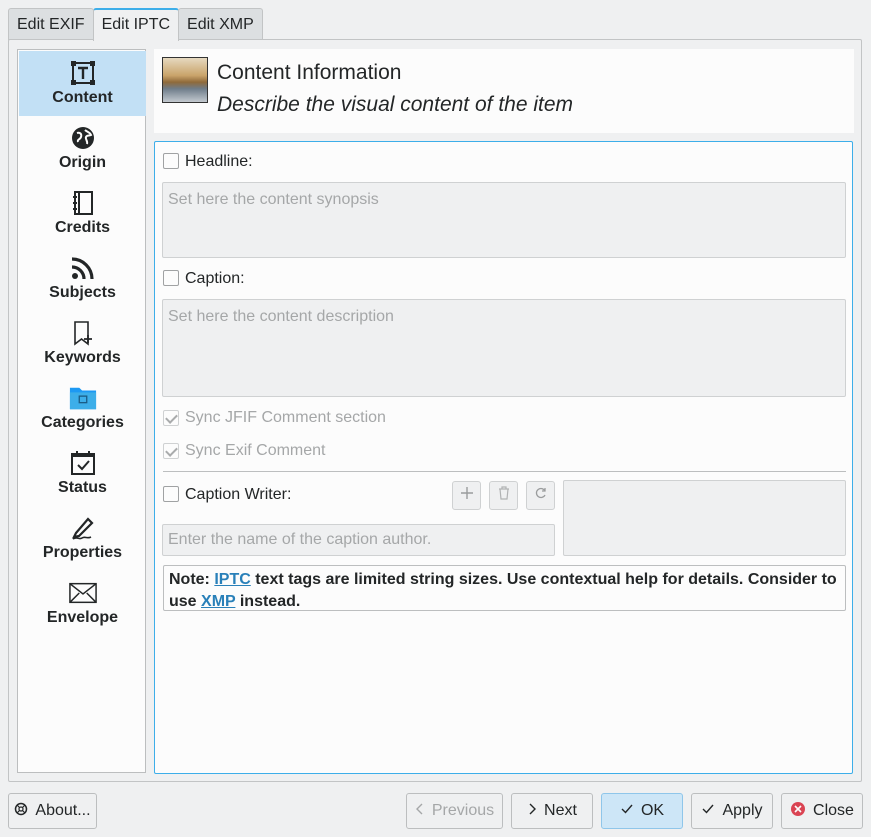 This screenshot has height=837, width=871. I want to click on apply-label: Apply, so click(742, 810).